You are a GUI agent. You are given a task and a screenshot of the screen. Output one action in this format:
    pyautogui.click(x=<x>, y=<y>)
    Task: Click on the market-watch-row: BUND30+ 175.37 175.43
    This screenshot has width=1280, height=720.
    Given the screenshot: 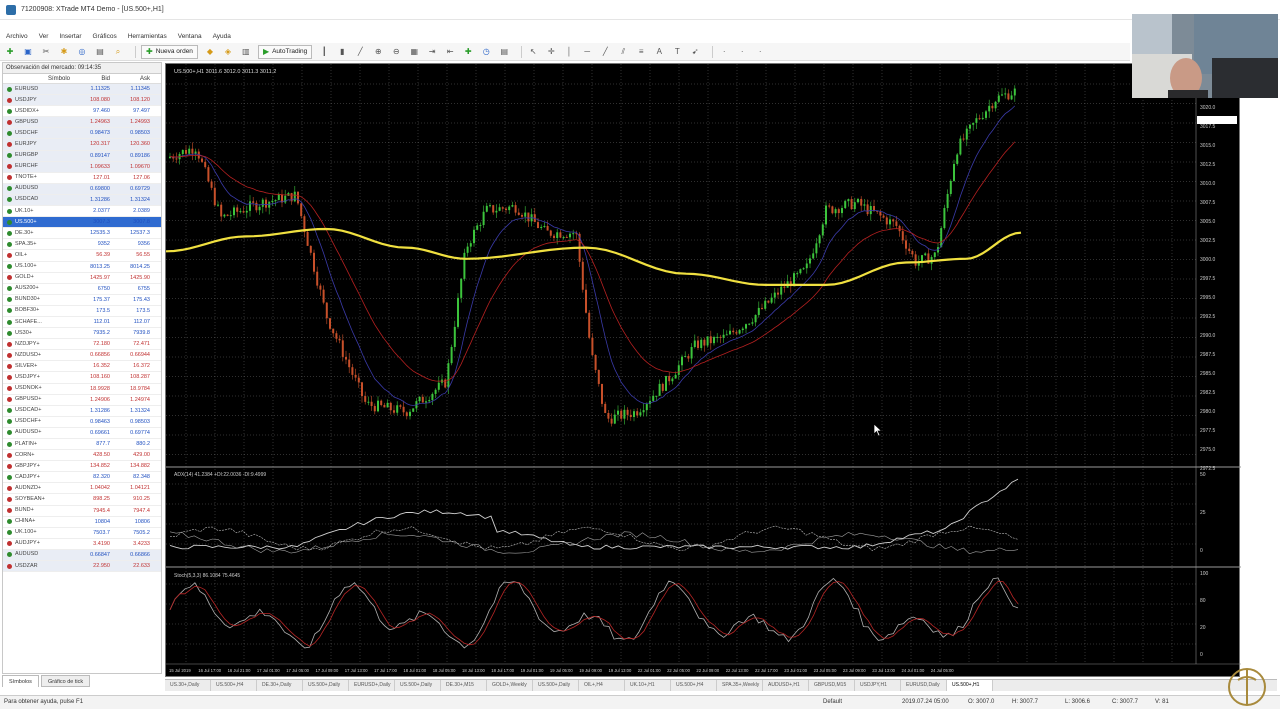 What is the action you would take?
    pyautogui.click(x=82, y=300)
    